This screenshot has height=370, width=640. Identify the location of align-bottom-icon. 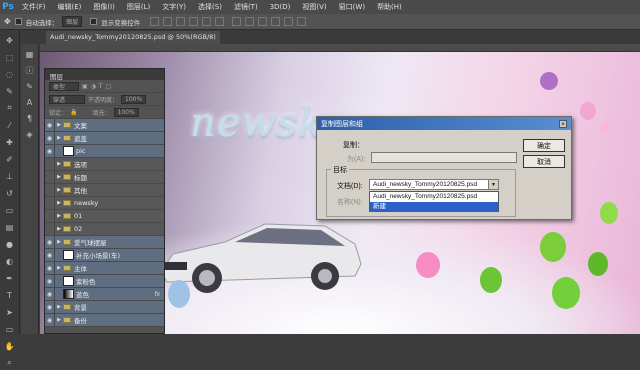
(181, 21).